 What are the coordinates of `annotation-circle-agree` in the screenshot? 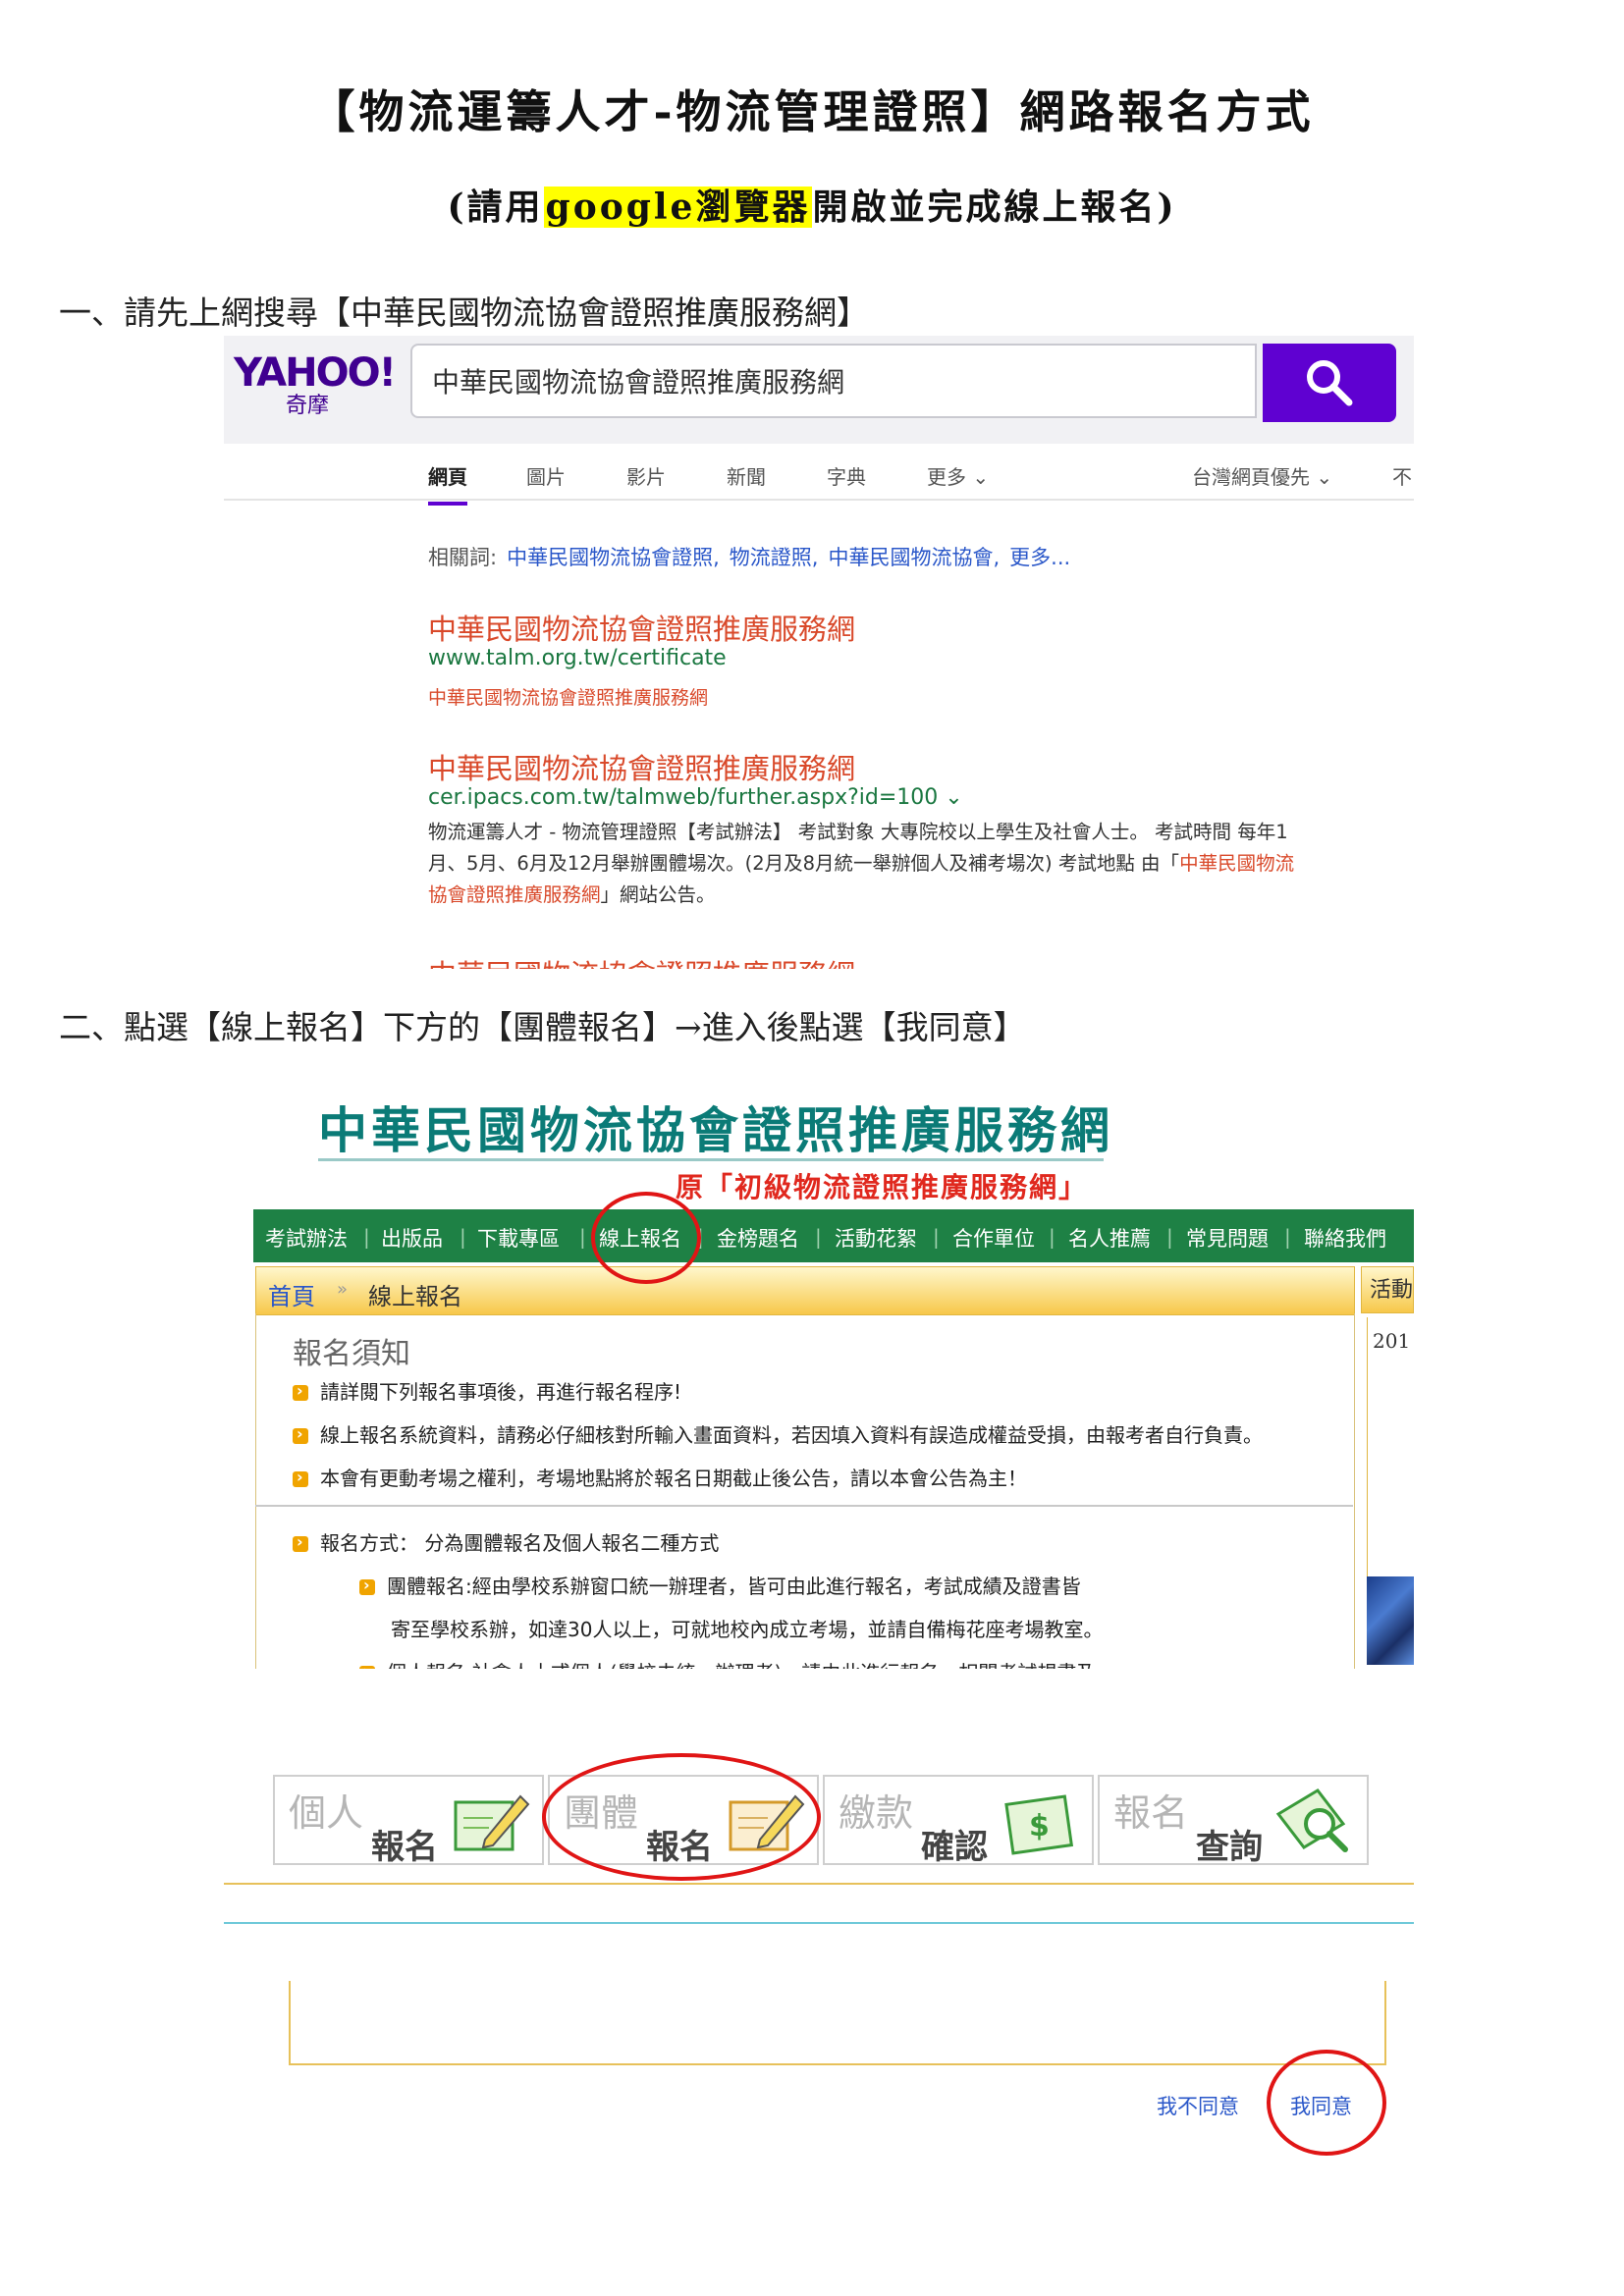 It's located at (1326, 2103).